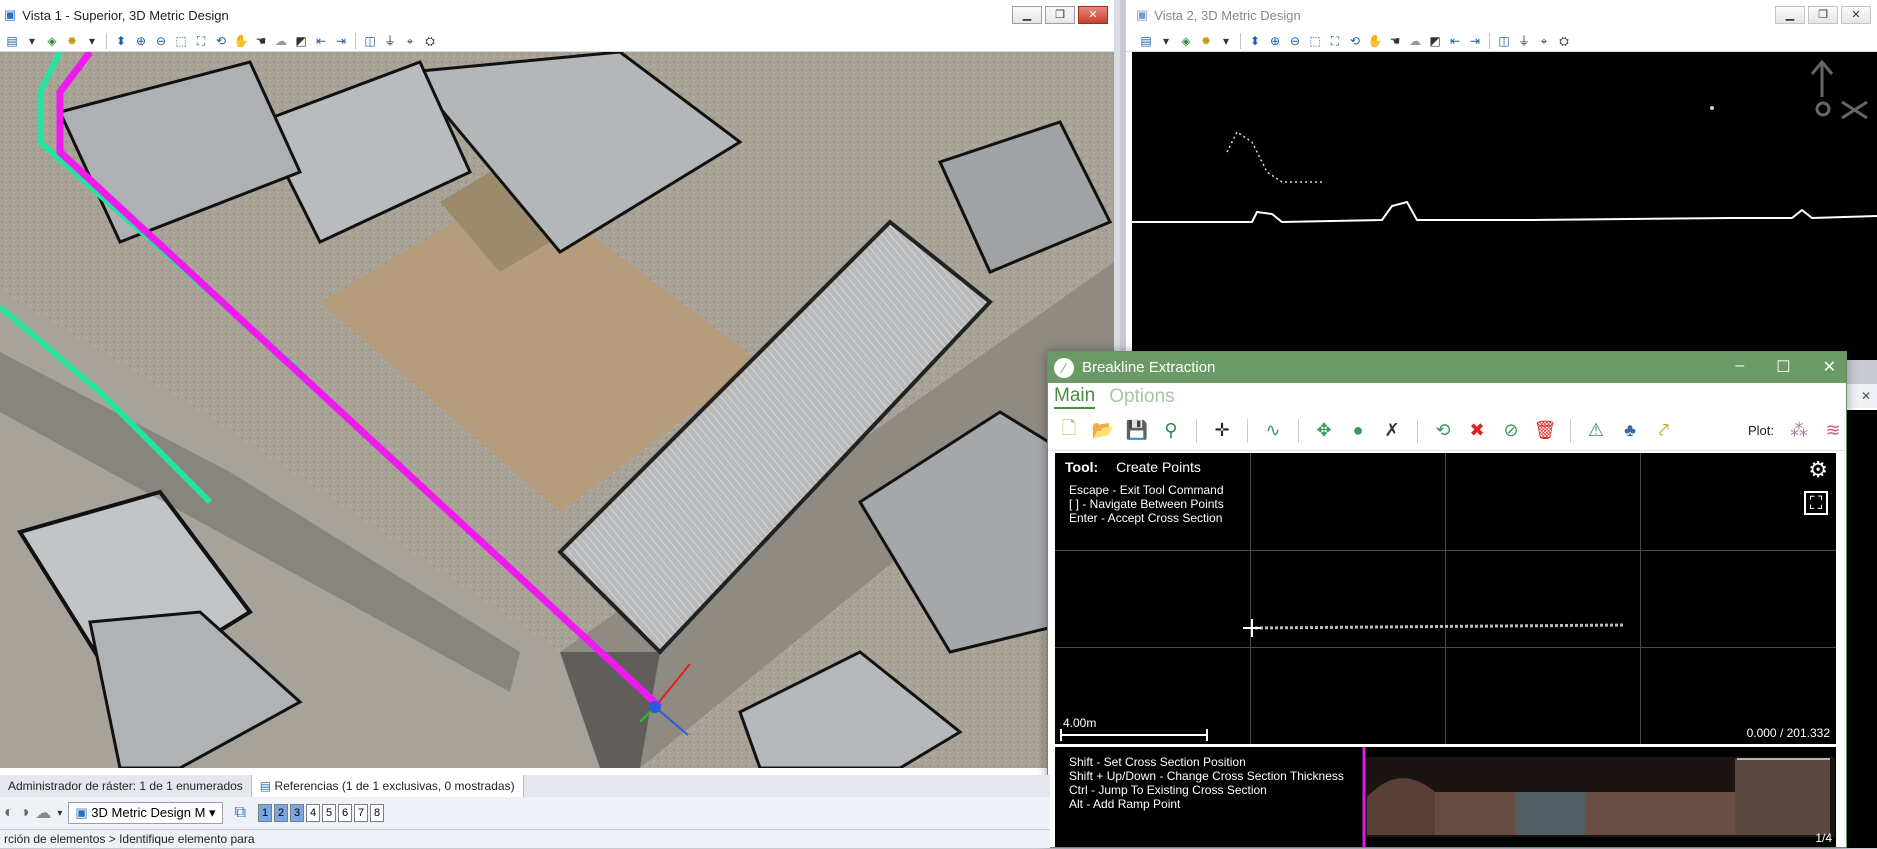 The height and width of the screenshot is (849, 1877). I want to click on tree-filter-icon: ♣, so click(1630, 431).